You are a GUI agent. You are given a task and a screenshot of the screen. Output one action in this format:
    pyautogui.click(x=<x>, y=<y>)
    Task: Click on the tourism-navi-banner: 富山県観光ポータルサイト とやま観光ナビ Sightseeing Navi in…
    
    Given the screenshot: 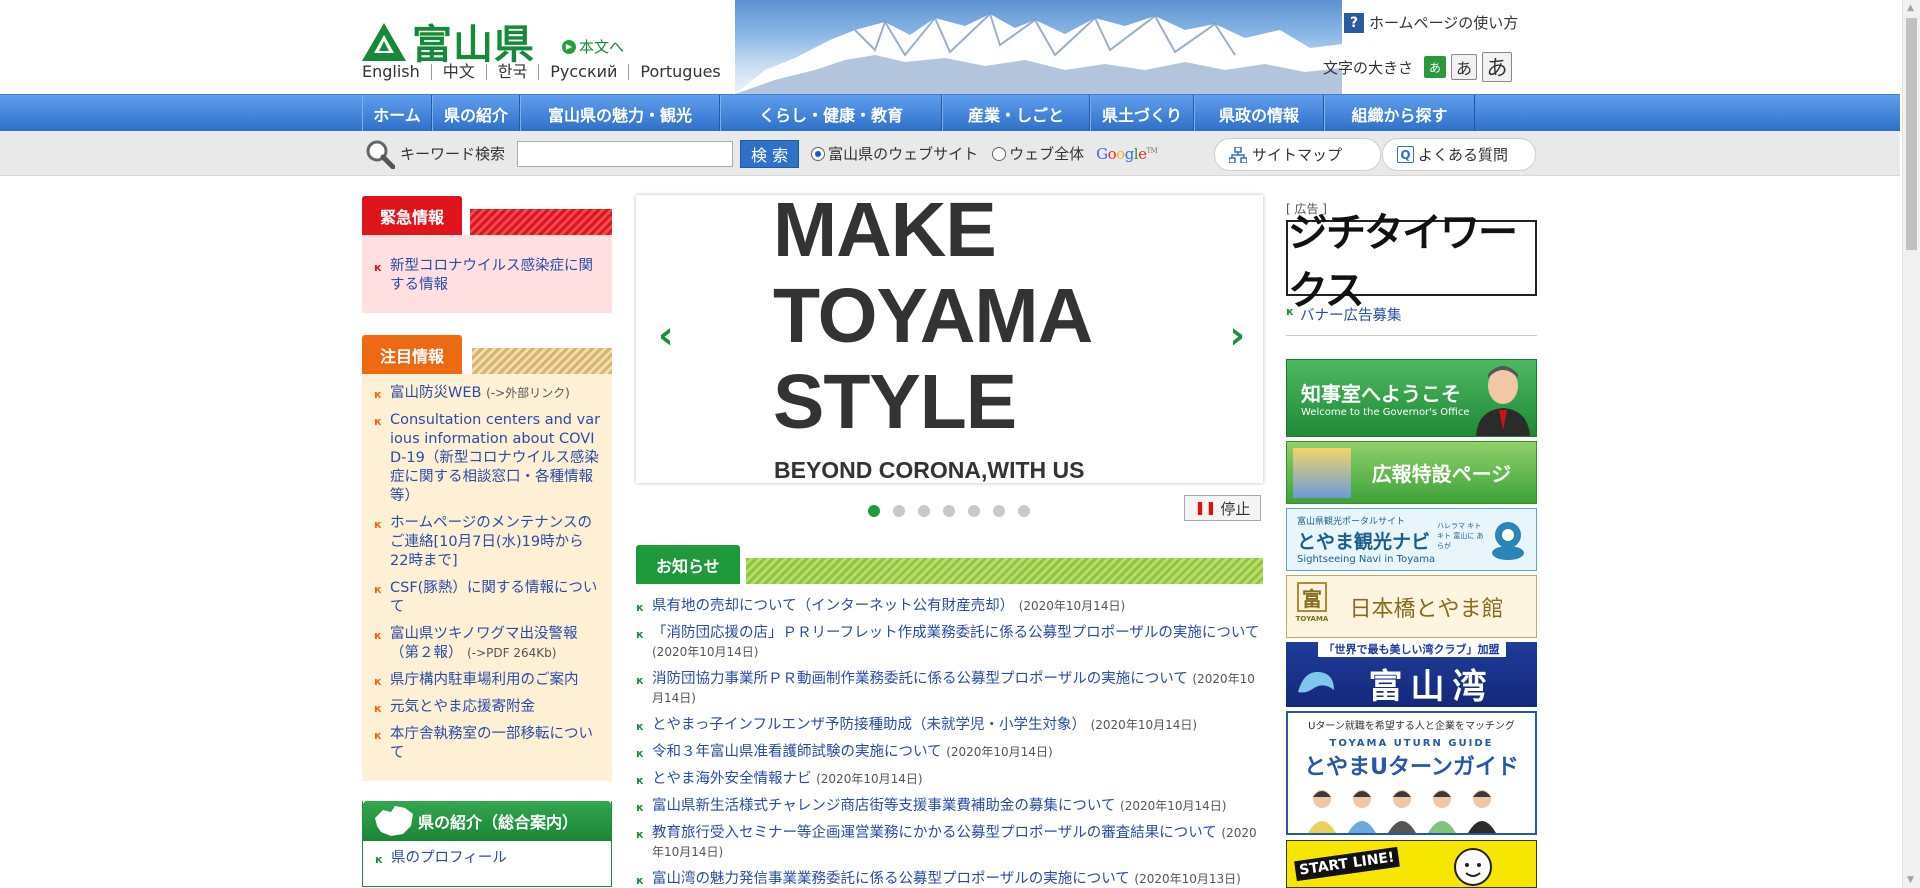 What is the action you would take?
    pyautogui.click(x=1411, y=539)
    